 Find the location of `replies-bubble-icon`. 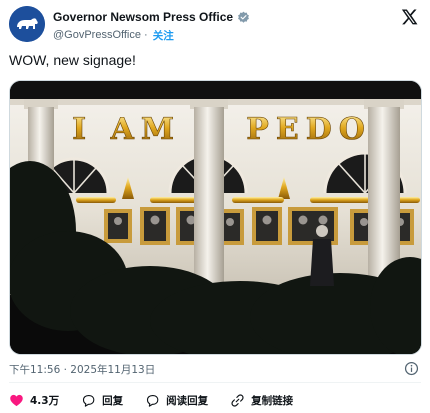

replies-bubble-icon is located at coordinates (153, 400).